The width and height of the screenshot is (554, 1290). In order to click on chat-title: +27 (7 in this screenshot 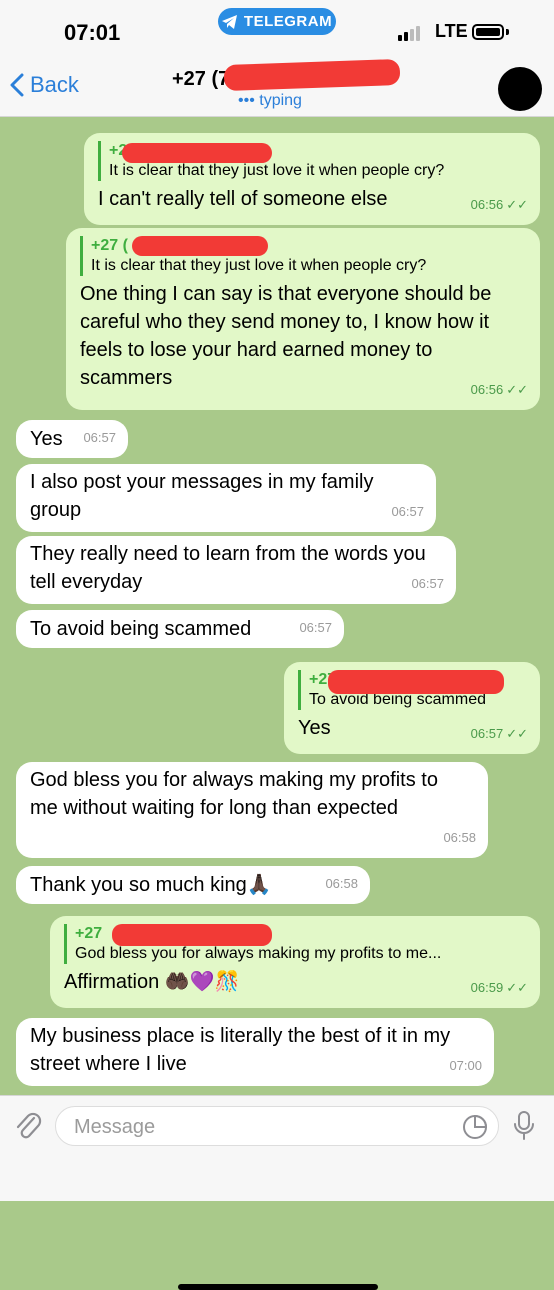, I will do `click(200, 79)`.